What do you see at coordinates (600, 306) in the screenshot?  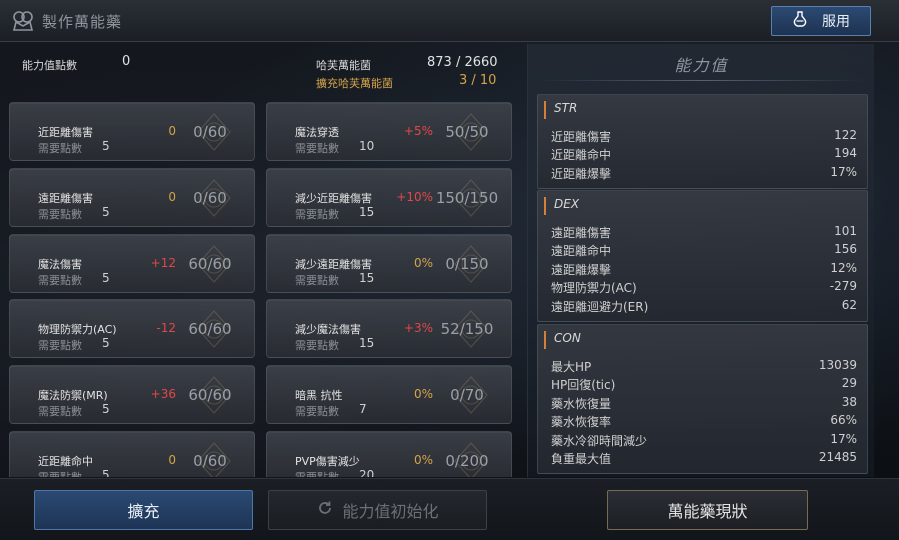 I see `stat-row-label: 遠距離迴避力(ER)` at bounding box center [600, 306].